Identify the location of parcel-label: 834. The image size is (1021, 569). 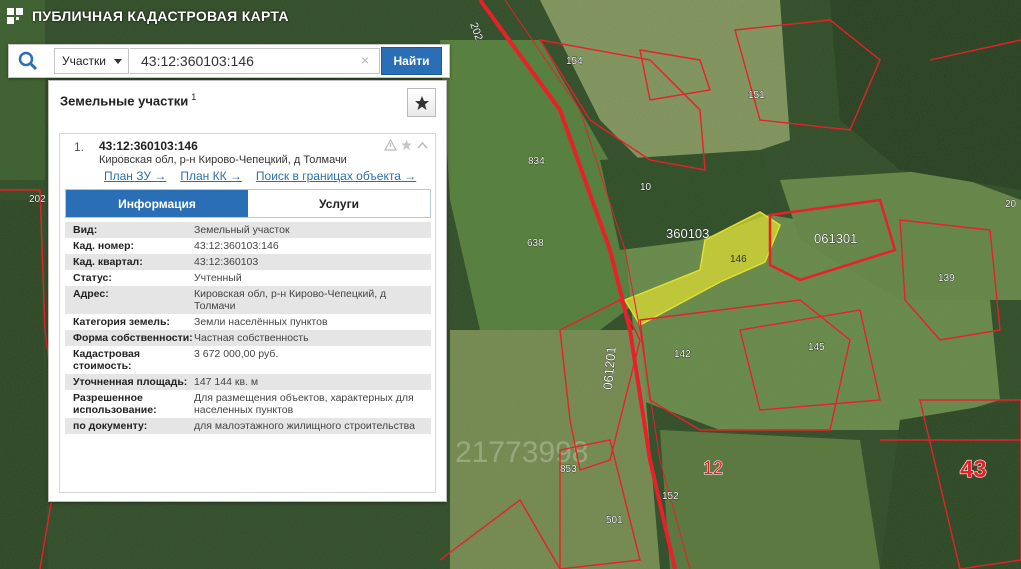
(536, 161).